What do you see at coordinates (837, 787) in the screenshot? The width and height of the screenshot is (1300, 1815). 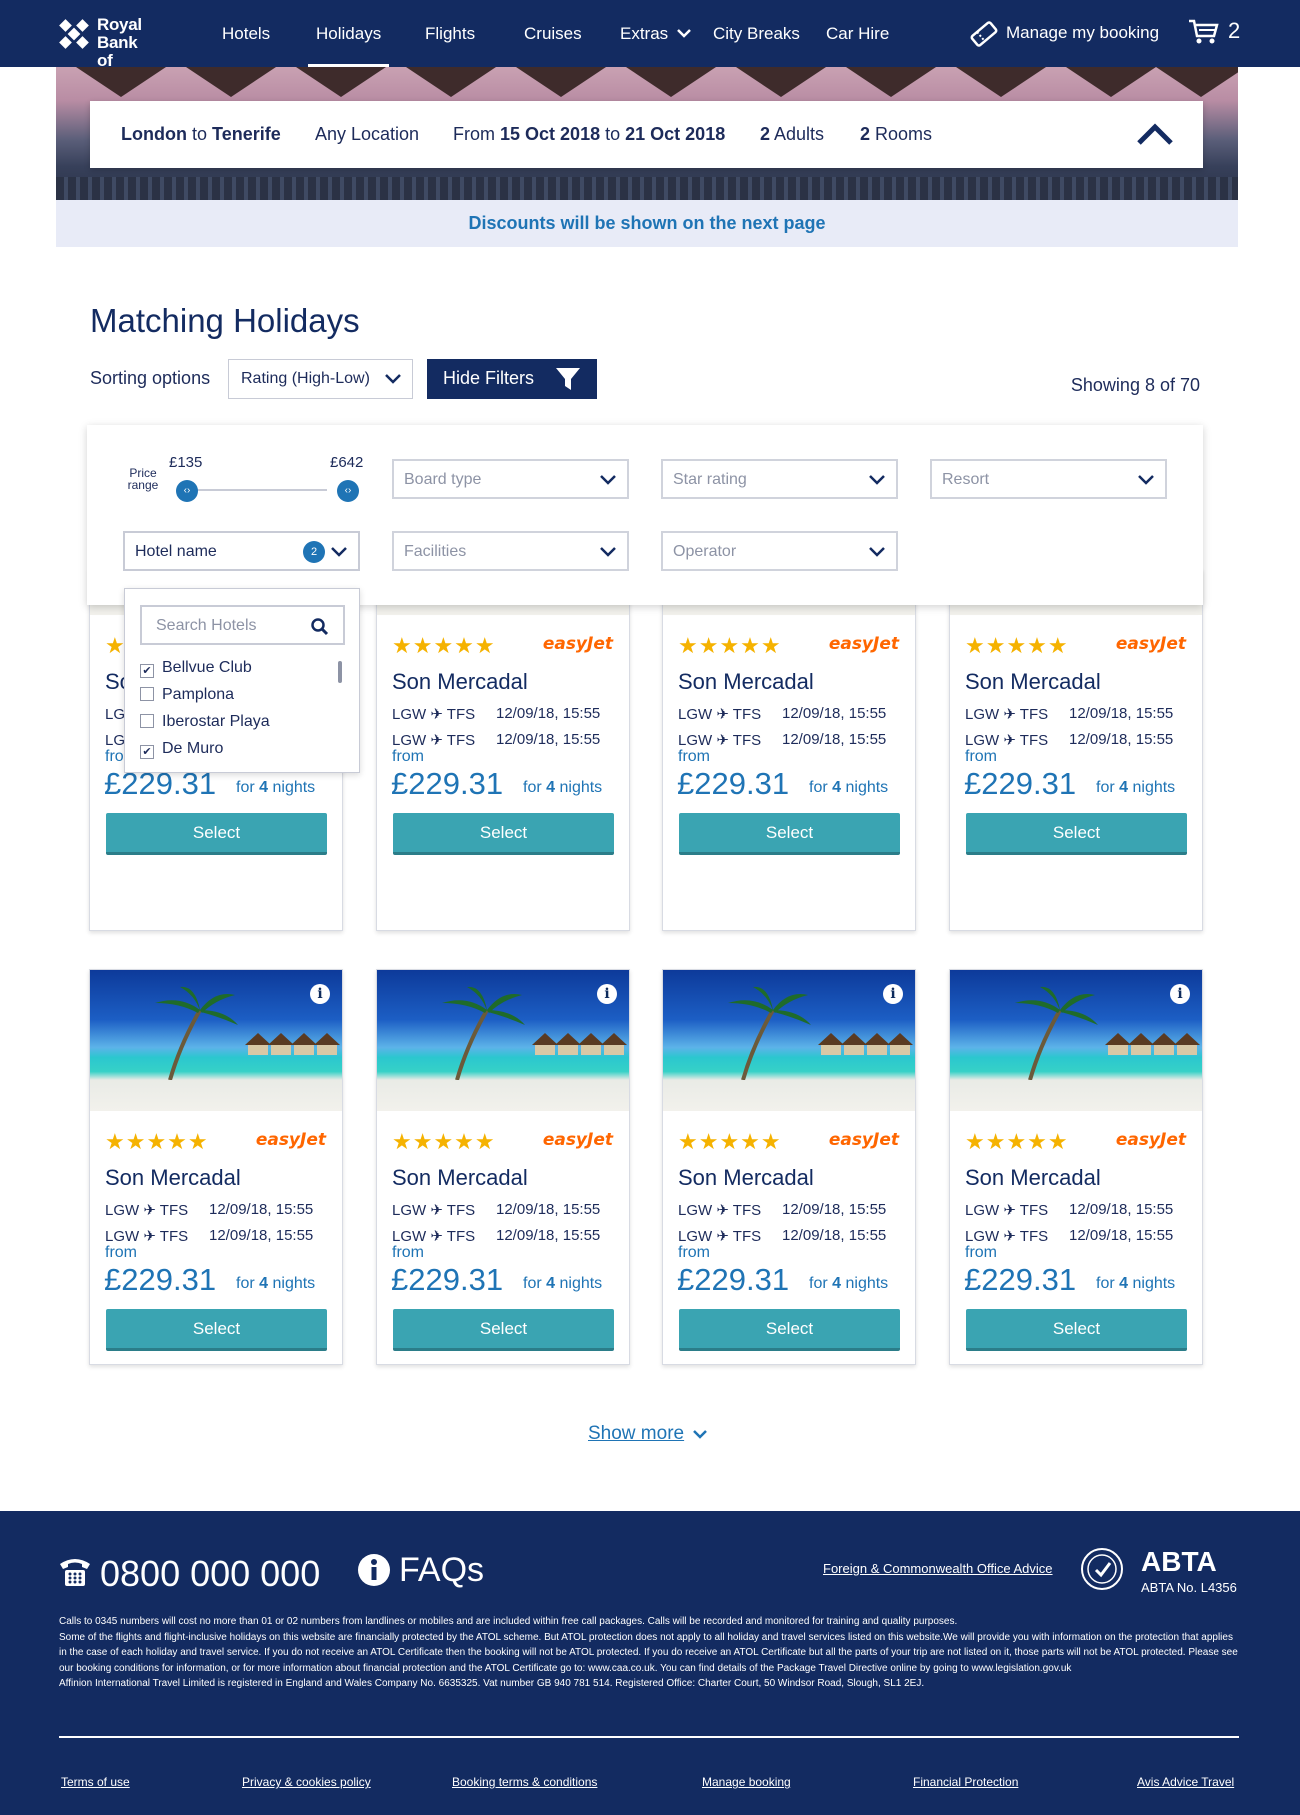 I see `nights-count: 4` at bounding box center [837, 787].